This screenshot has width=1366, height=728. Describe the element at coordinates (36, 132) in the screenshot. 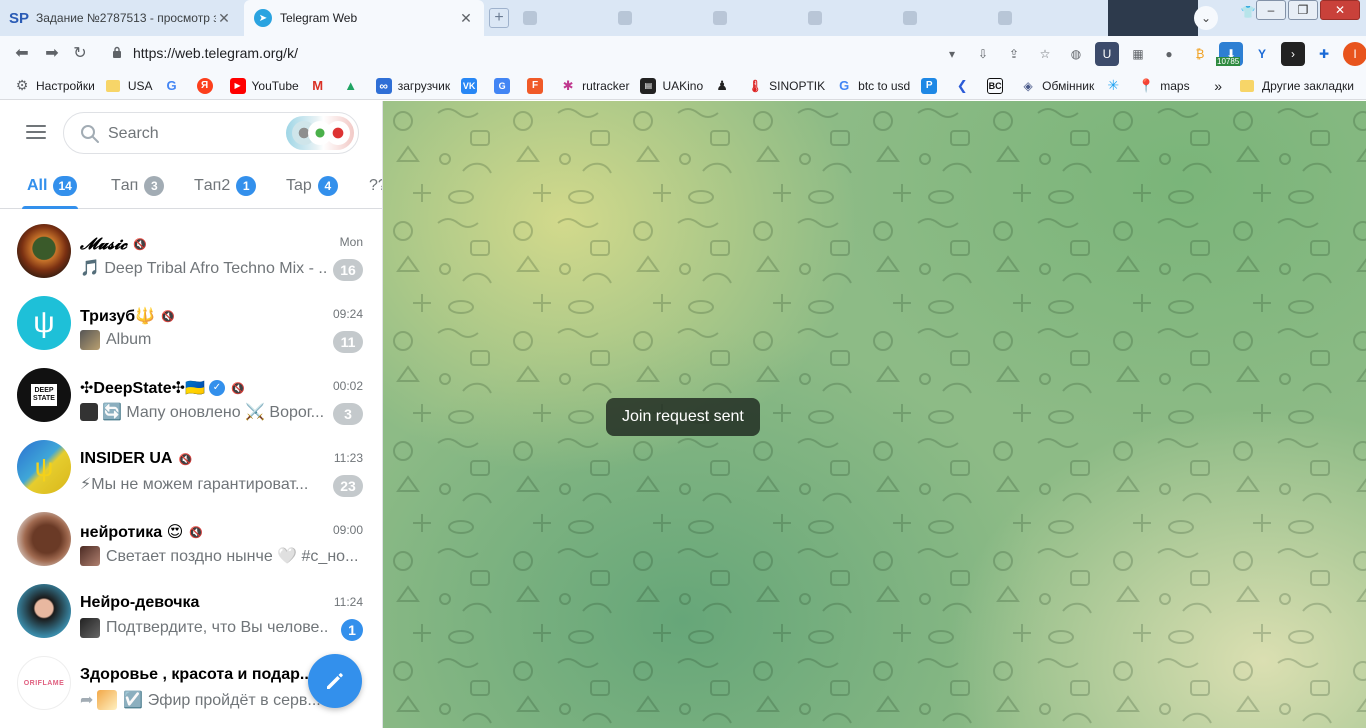

I see `menu-hamburger-icon` at that location.